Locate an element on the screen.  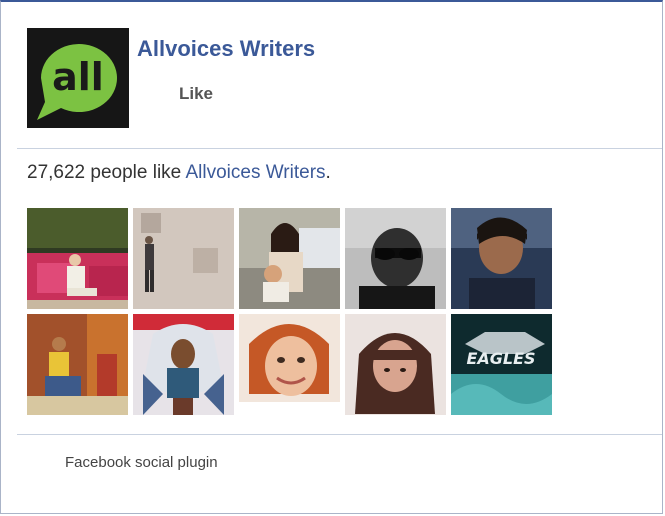
fan-count: 27,622 people like Allvoices Writers. is located at coordinates (179, 173).